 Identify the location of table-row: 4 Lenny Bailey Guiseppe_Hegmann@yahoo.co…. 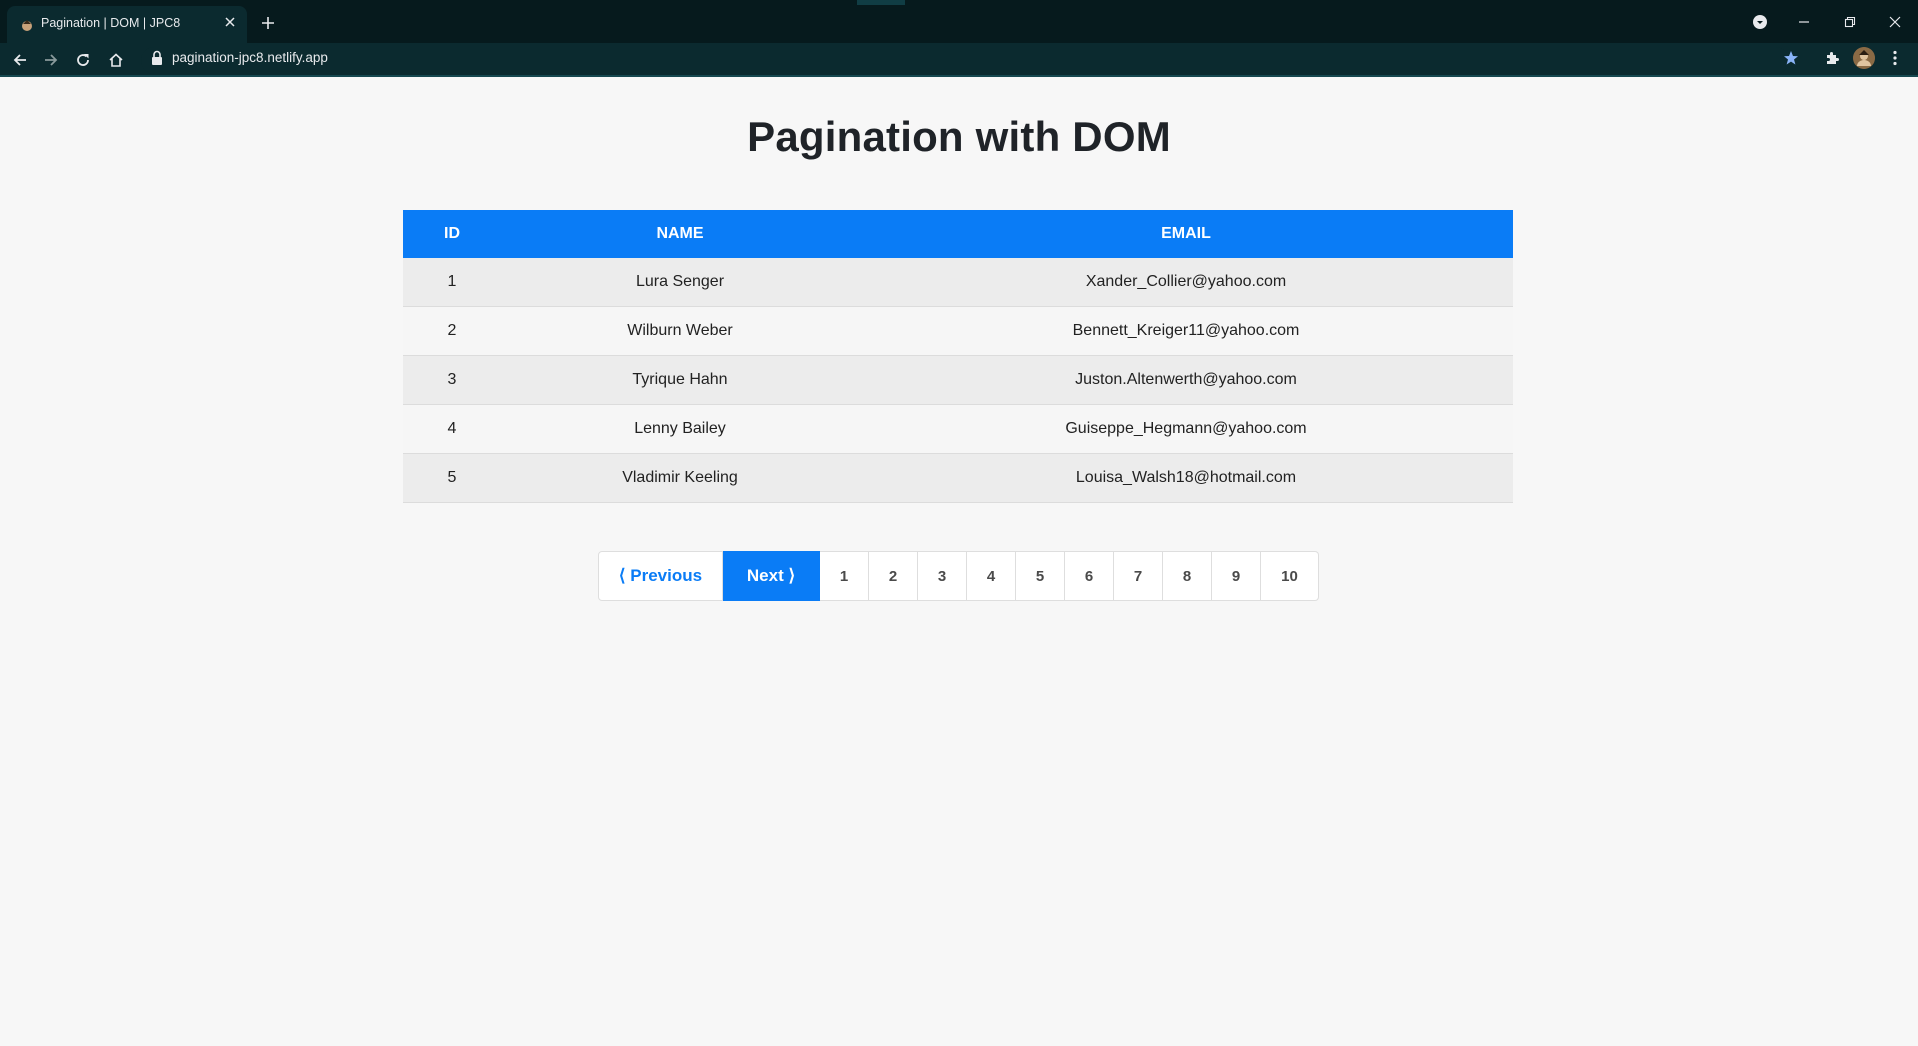
(958, 429).